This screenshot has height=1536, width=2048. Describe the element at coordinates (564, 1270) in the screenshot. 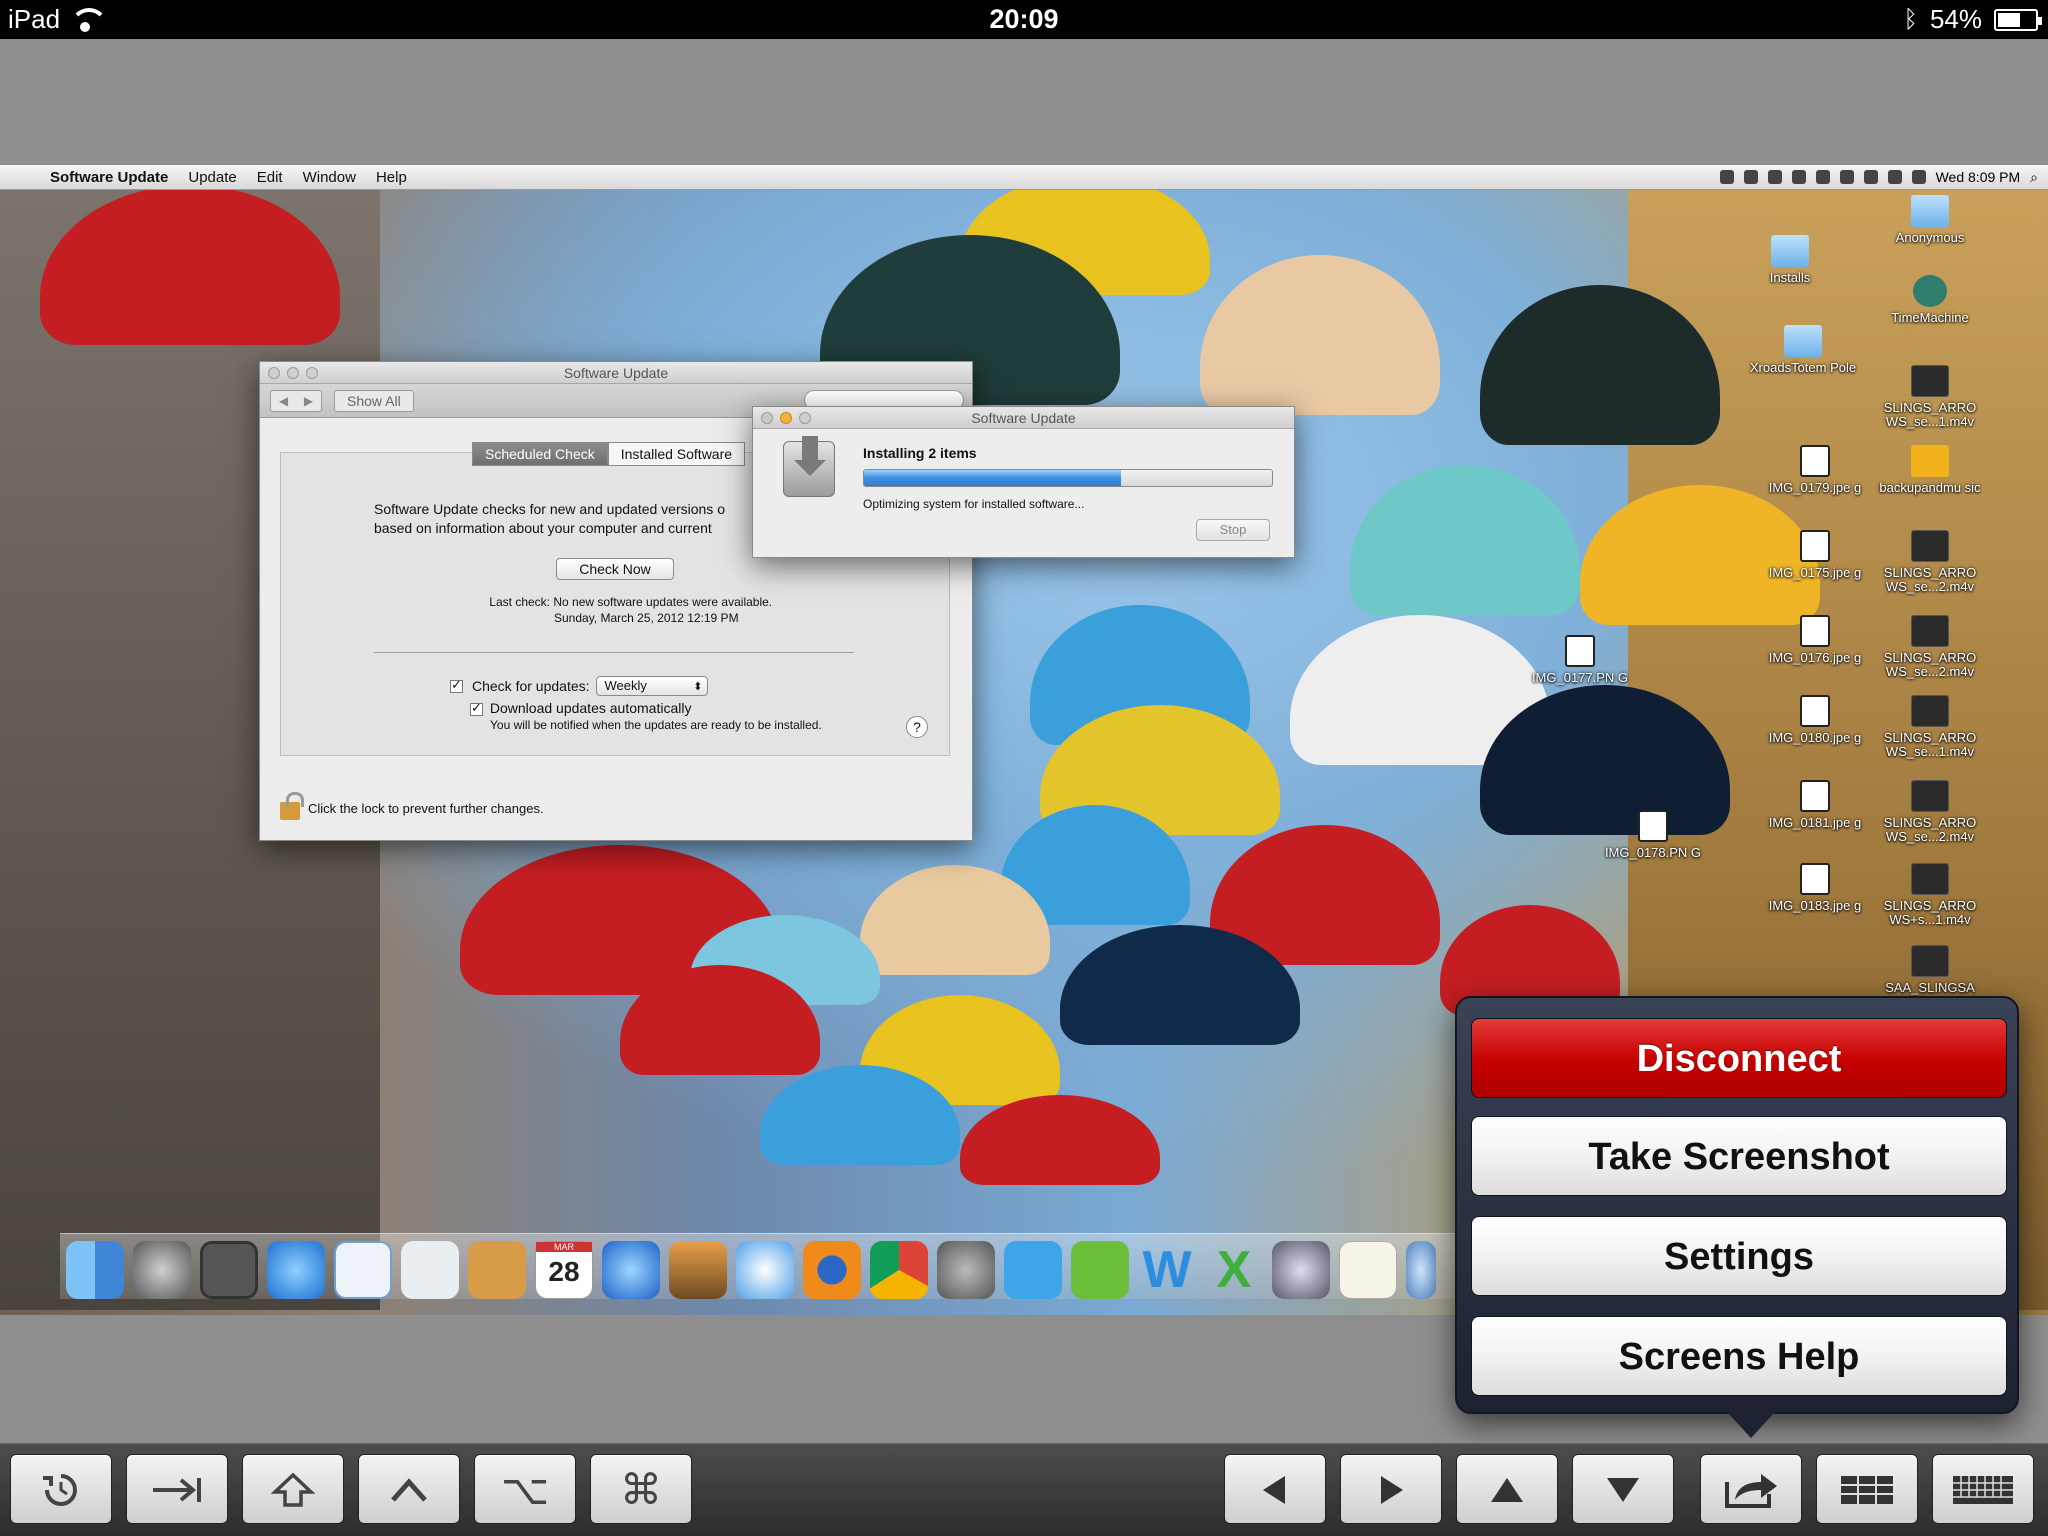

I see `calendar-icon: MAR 28` at that location.